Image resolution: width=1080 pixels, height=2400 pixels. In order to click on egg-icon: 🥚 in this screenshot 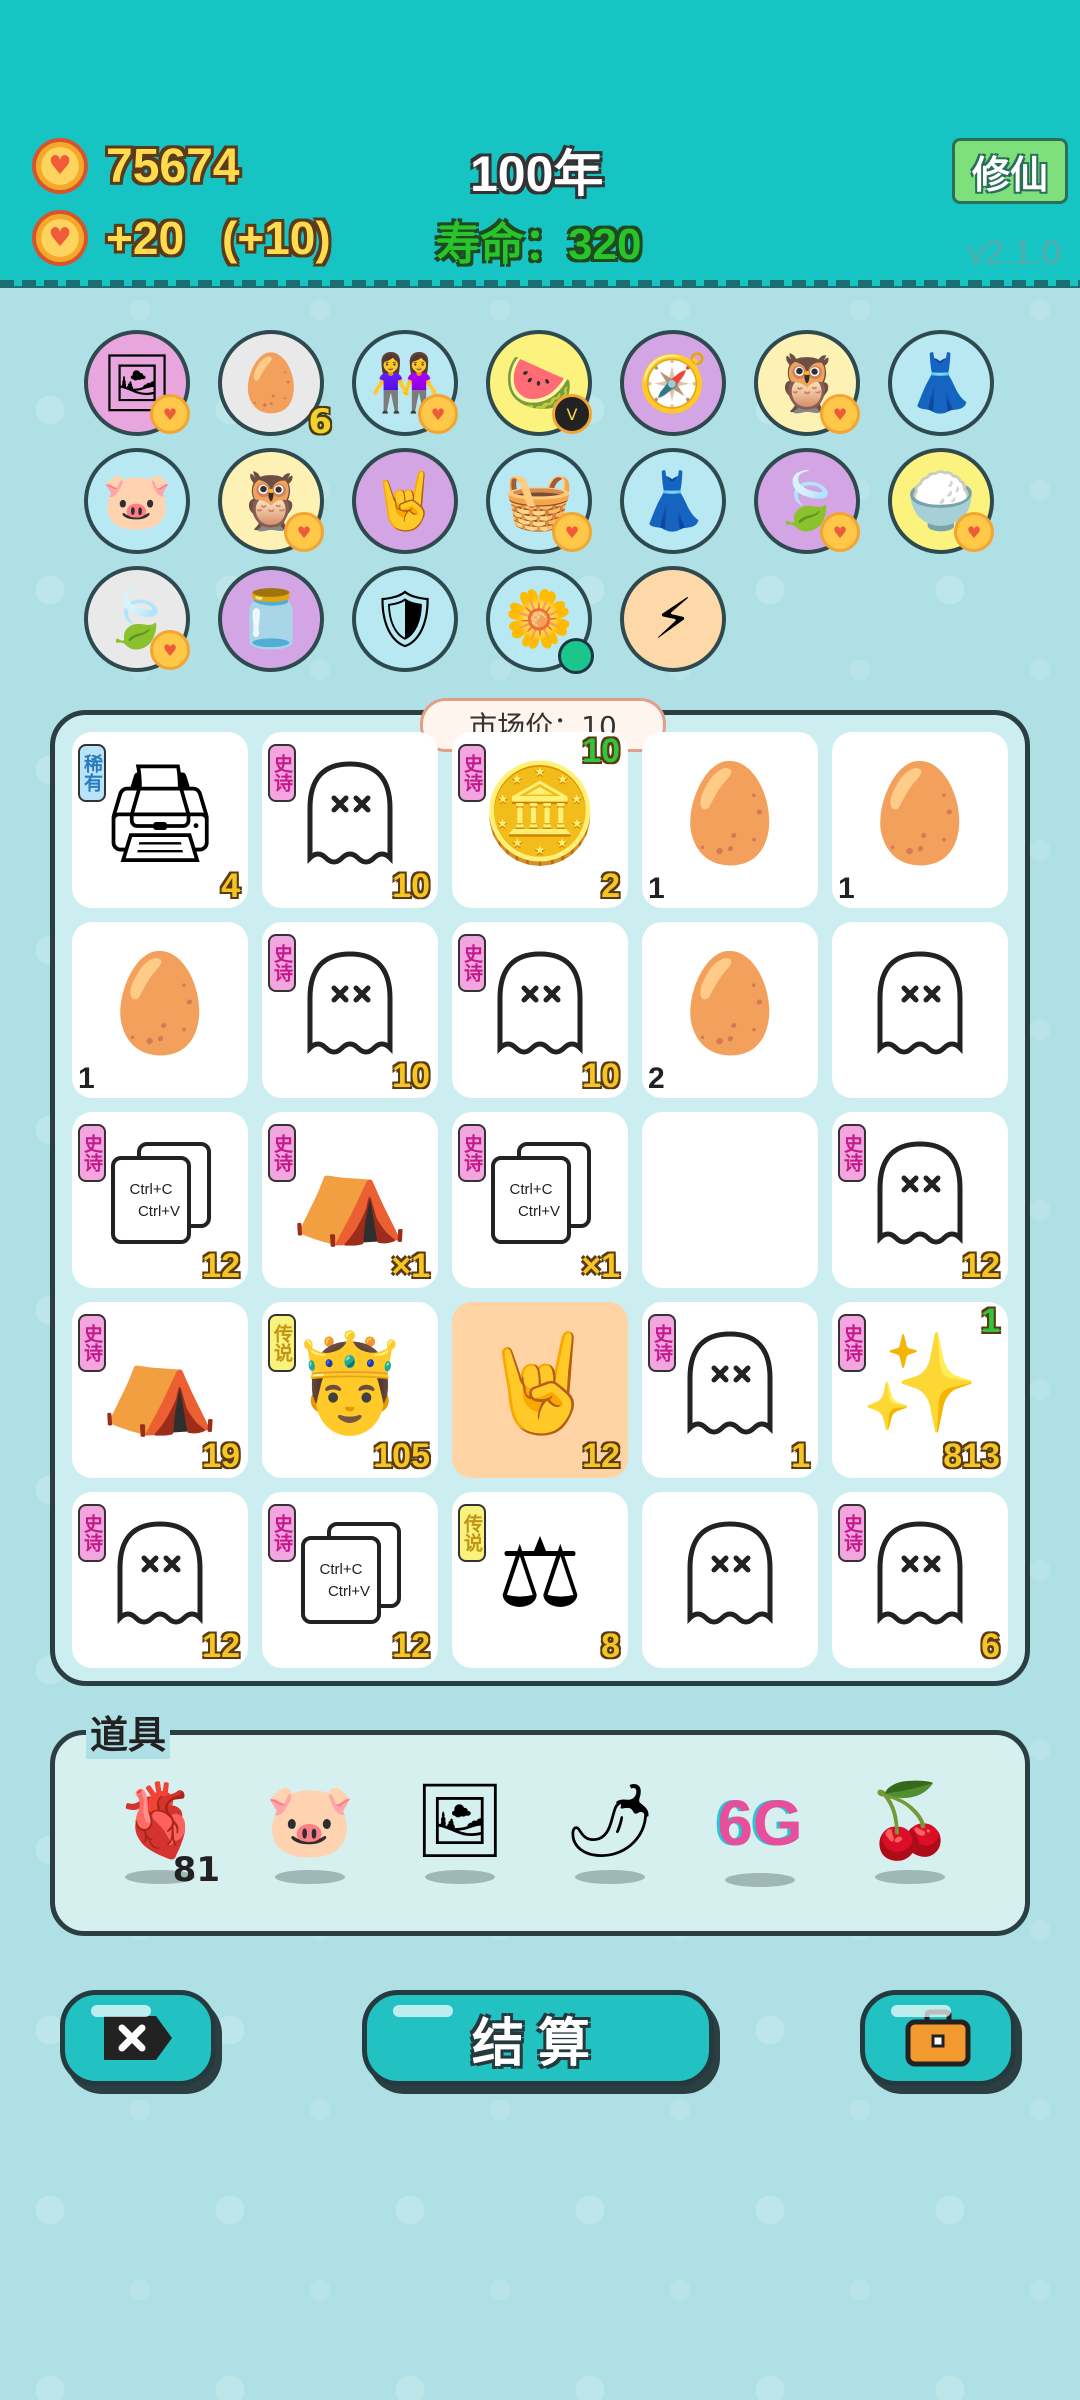, I will do `click(920, 813)`.